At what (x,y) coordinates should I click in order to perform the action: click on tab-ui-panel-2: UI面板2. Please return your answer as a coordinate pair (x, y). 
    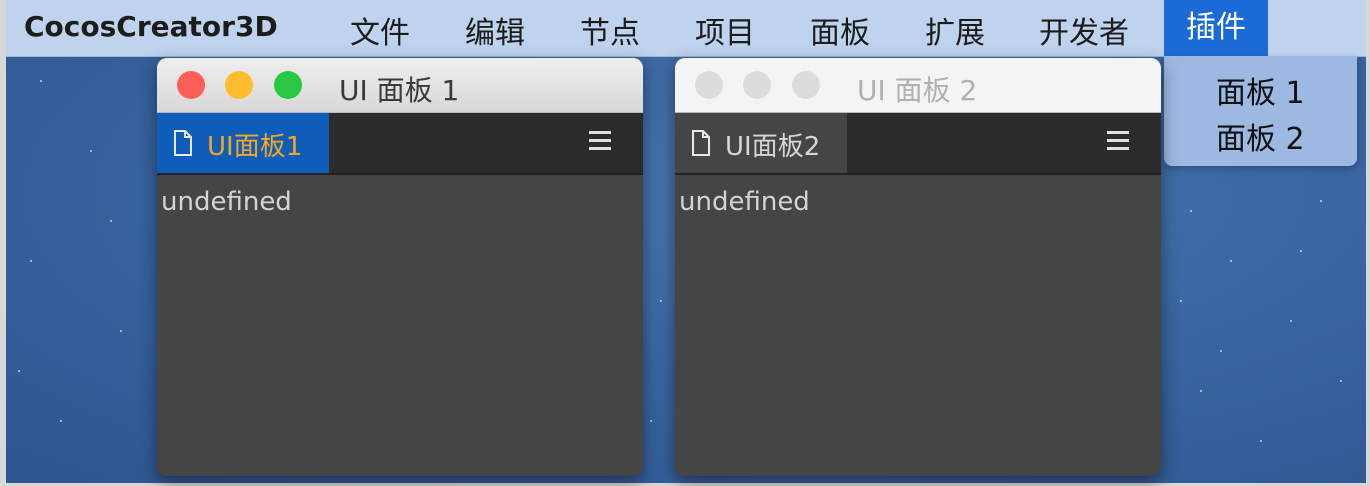
    Looking at the image, I should click on (761, 143).